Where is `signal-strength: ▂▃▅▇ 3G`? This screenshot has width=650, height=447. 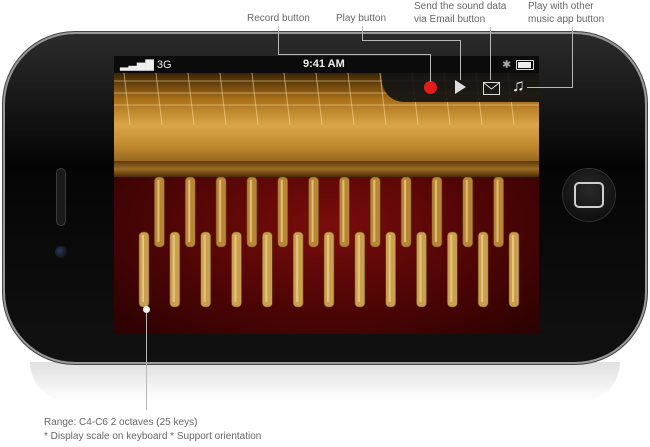
signal-strength: ▂▃▅▇ 3G is located at coordinates (146, 64).